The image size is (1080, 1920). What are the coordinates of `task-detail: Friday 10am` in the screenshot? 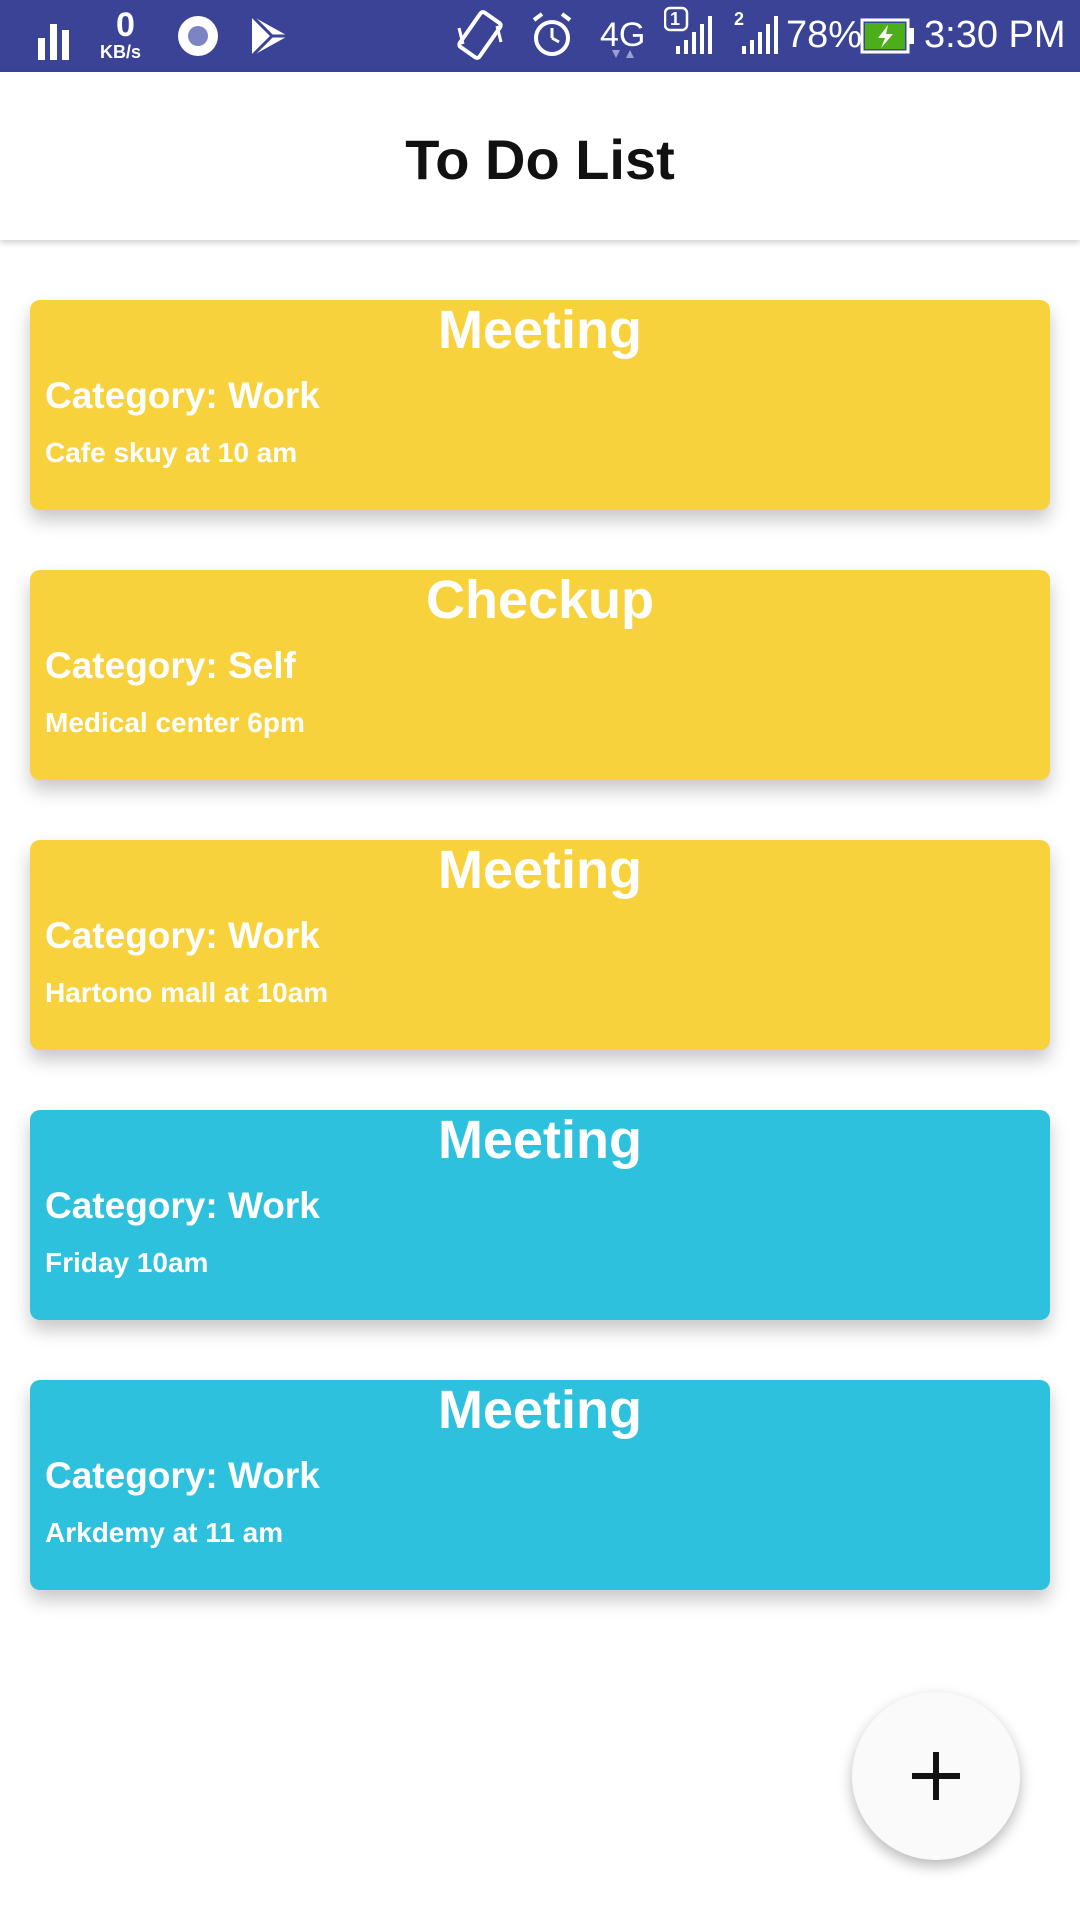 It's located at (127, 1262).